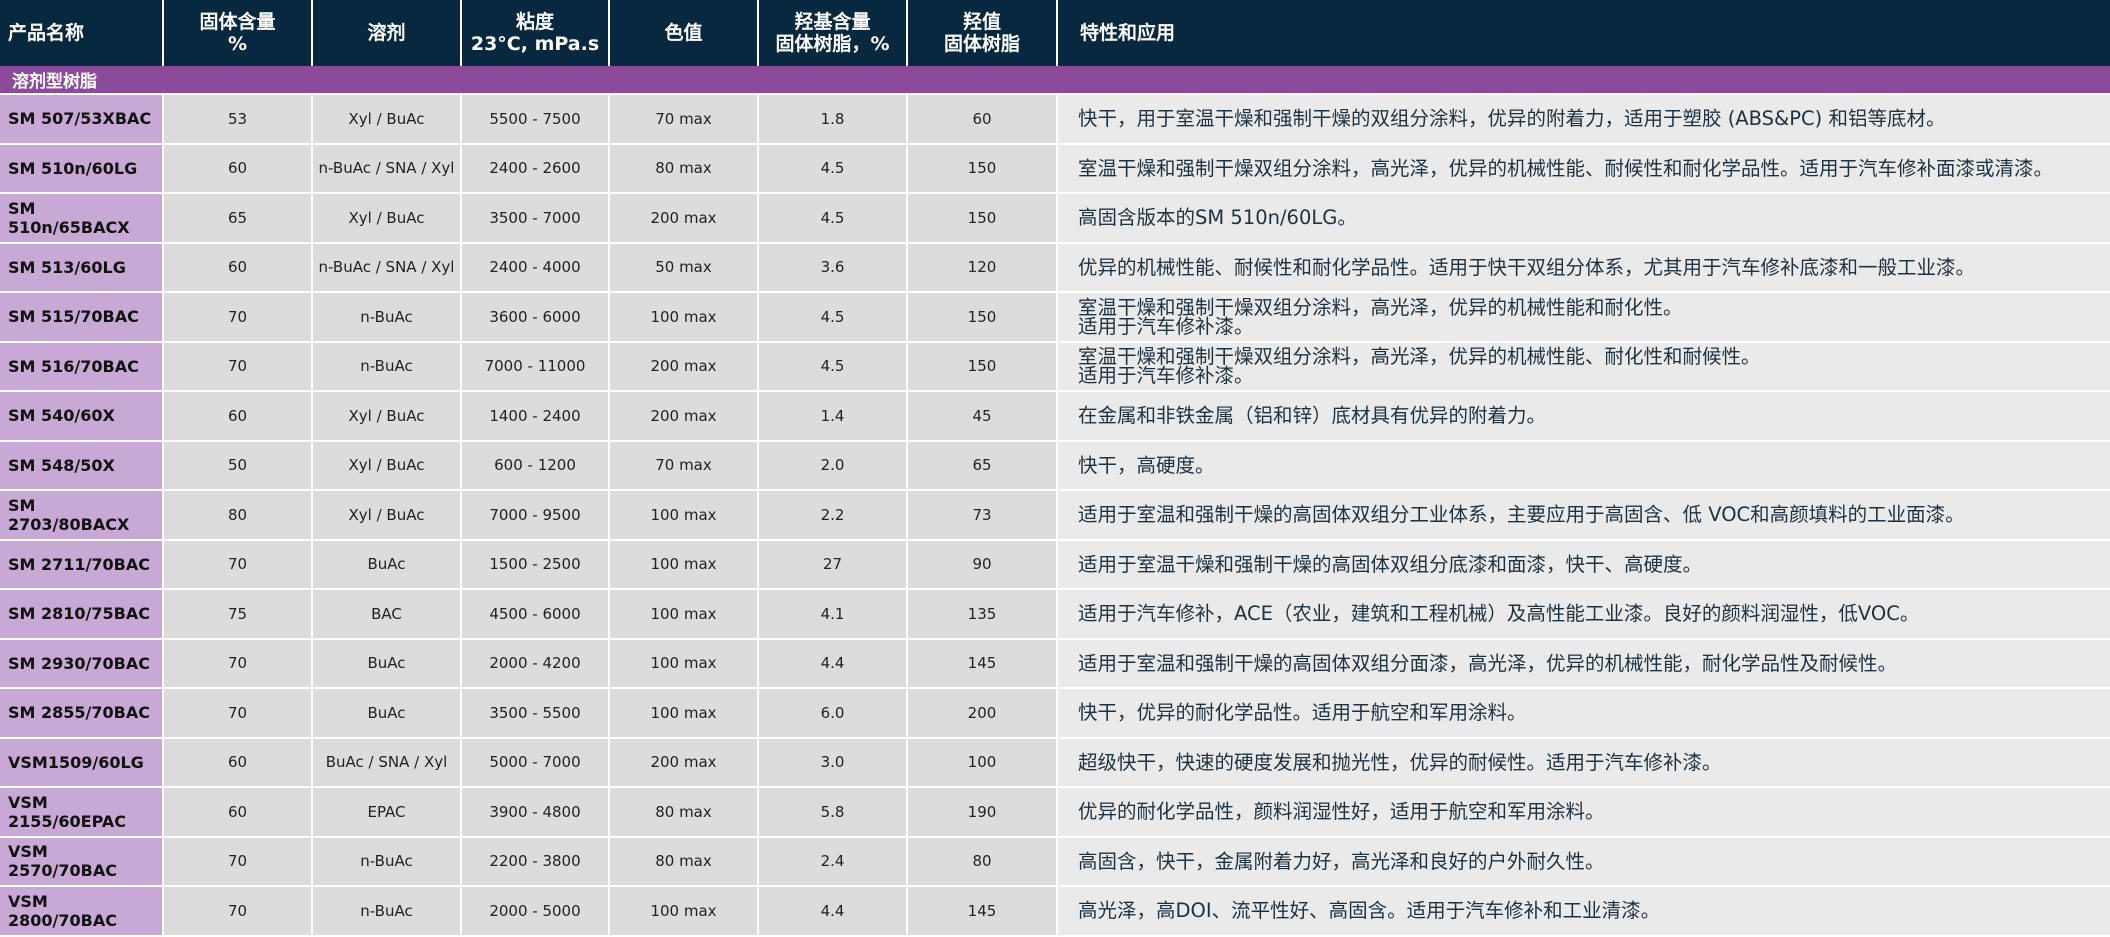  Describe the element at coordinates (684, 862) in the screenshot. I see `color-value-cell: 80 max` at that location.